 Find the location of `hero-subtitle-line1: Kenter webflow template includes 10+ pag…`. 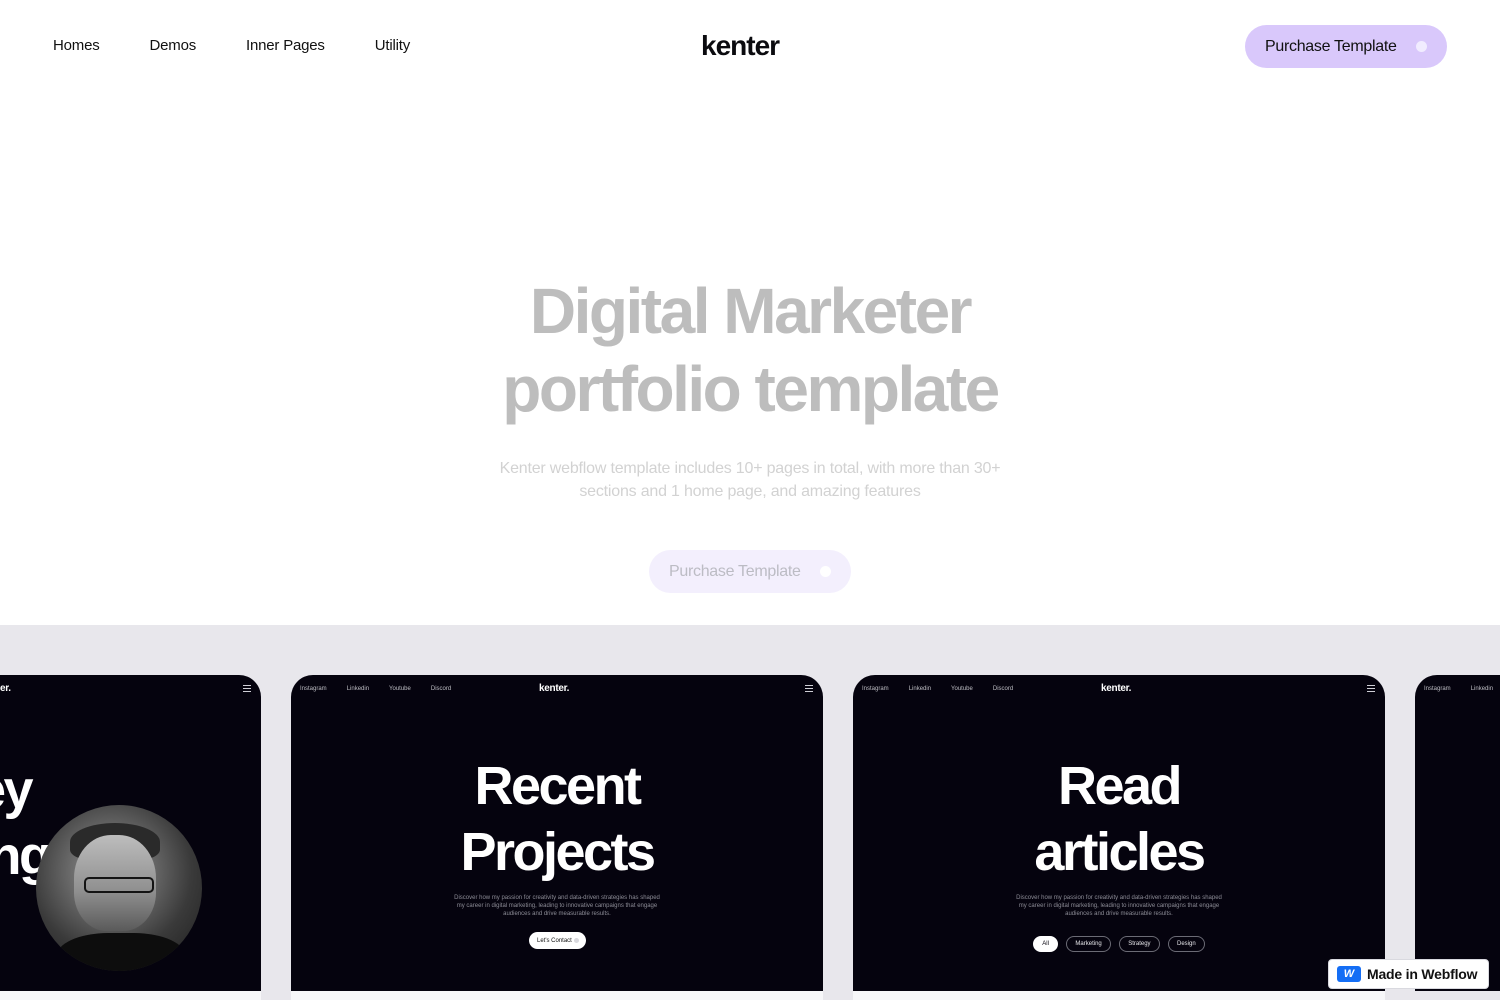

hero-subtitle-line1: Kenter webflow template includes 10+ pag… is located at coordinates (750, 468).